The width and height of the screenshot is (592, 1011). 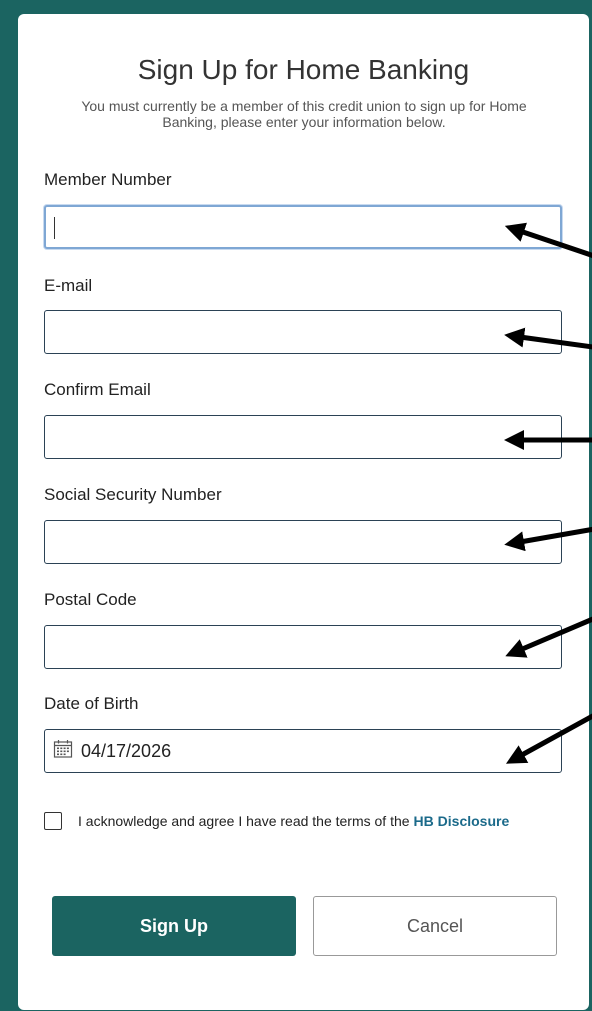 I want to click on cancel-button: Cancel, so click(x=435, y=926).